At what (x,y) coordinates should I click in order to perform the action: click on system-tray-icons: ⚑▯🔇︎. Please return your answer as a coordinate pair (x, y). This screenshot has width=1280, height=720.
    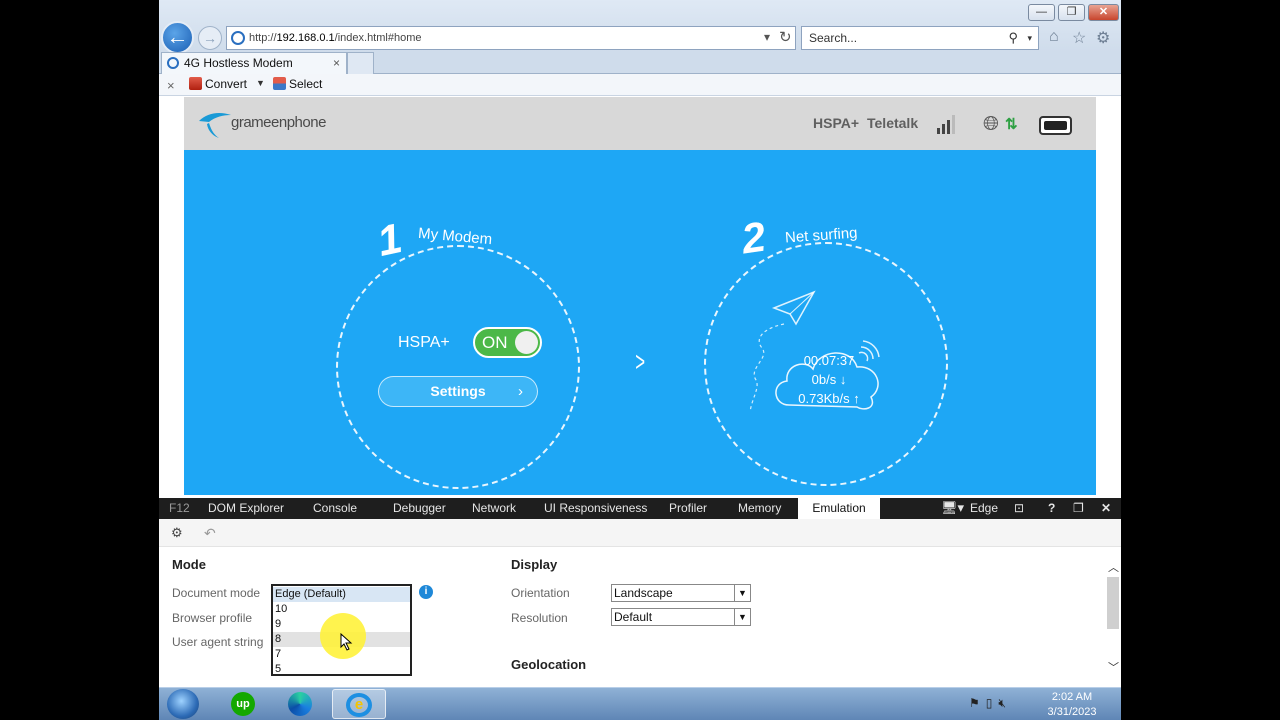
    Looking at the image, I should click on (990, 703).